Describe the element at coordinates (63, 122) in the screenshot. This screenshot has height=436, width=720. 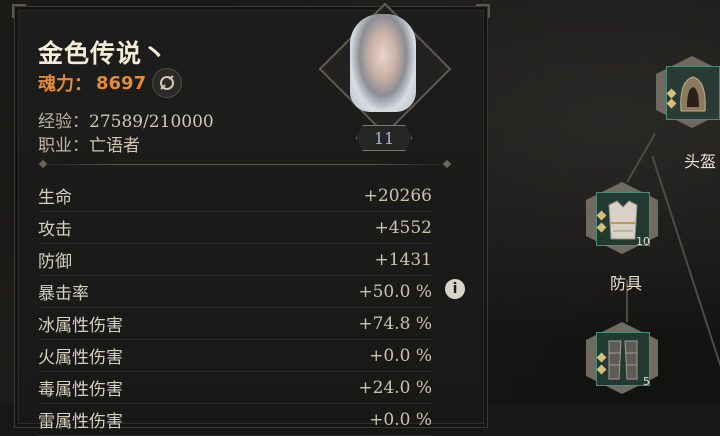
I see `exp-label: 经验：` at that location.